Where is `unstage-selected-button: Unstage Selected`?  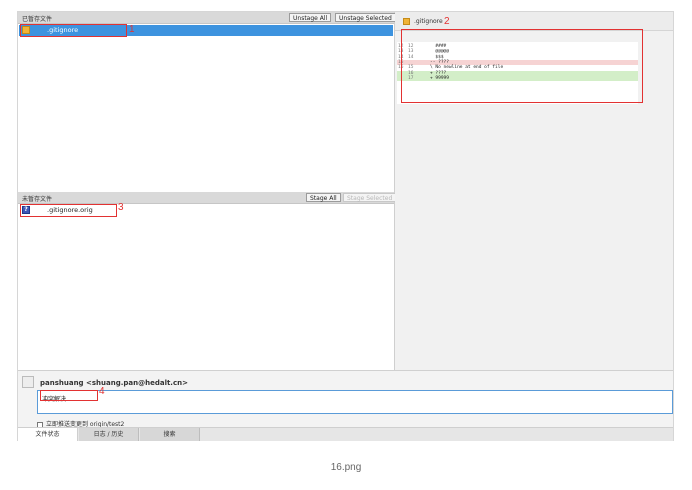 unstage-selected-button: Unstage Selected is located at coordinates (365, 17).